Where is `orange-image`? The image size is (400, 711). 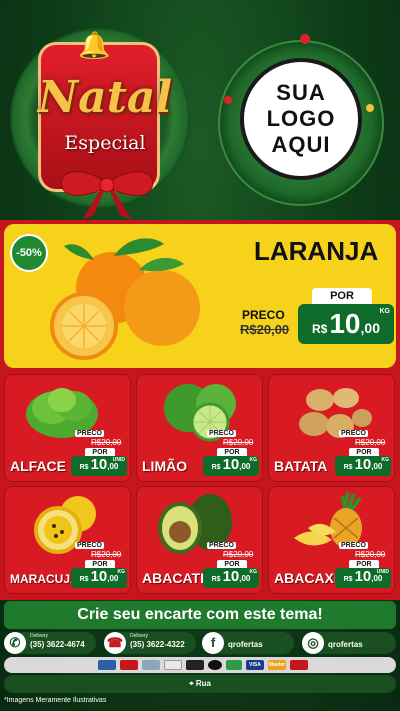
orange-image is located at coordinates (125, 299).